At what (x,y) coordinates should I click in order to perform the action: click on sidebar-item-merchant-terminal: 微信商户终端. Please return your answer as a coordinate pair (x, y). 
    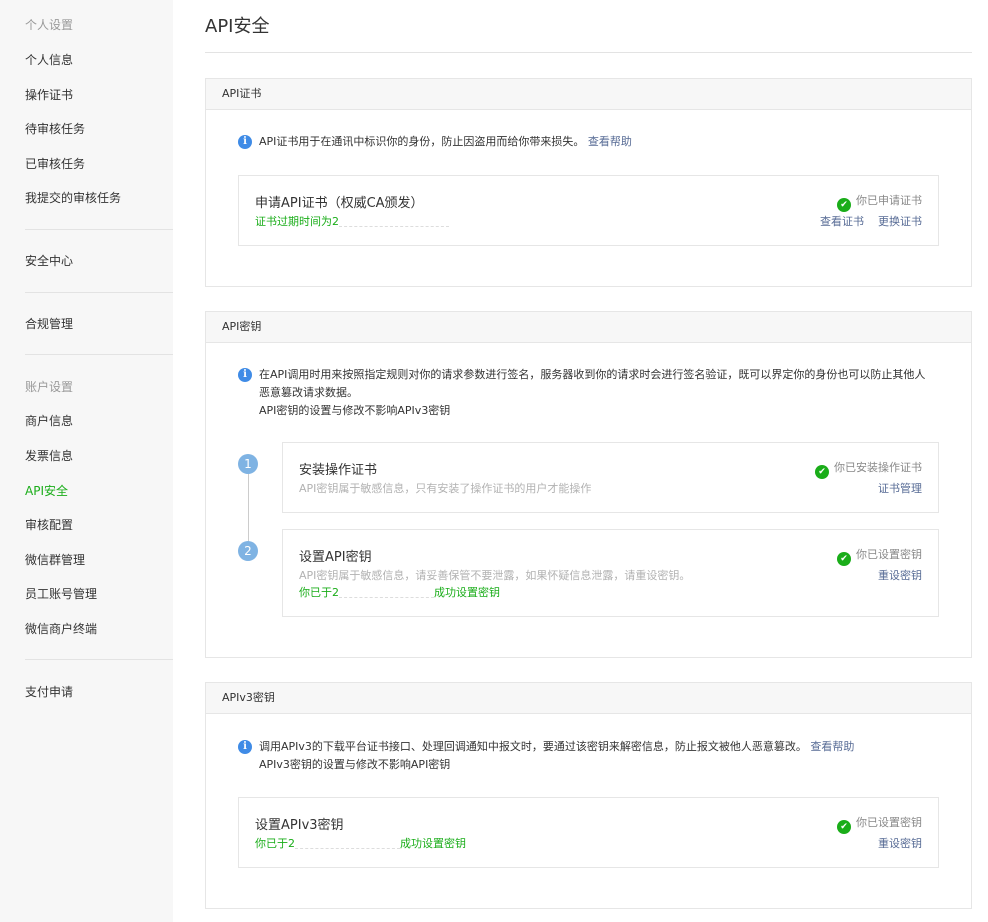
    Looking at the image, I should click on (61, 628).